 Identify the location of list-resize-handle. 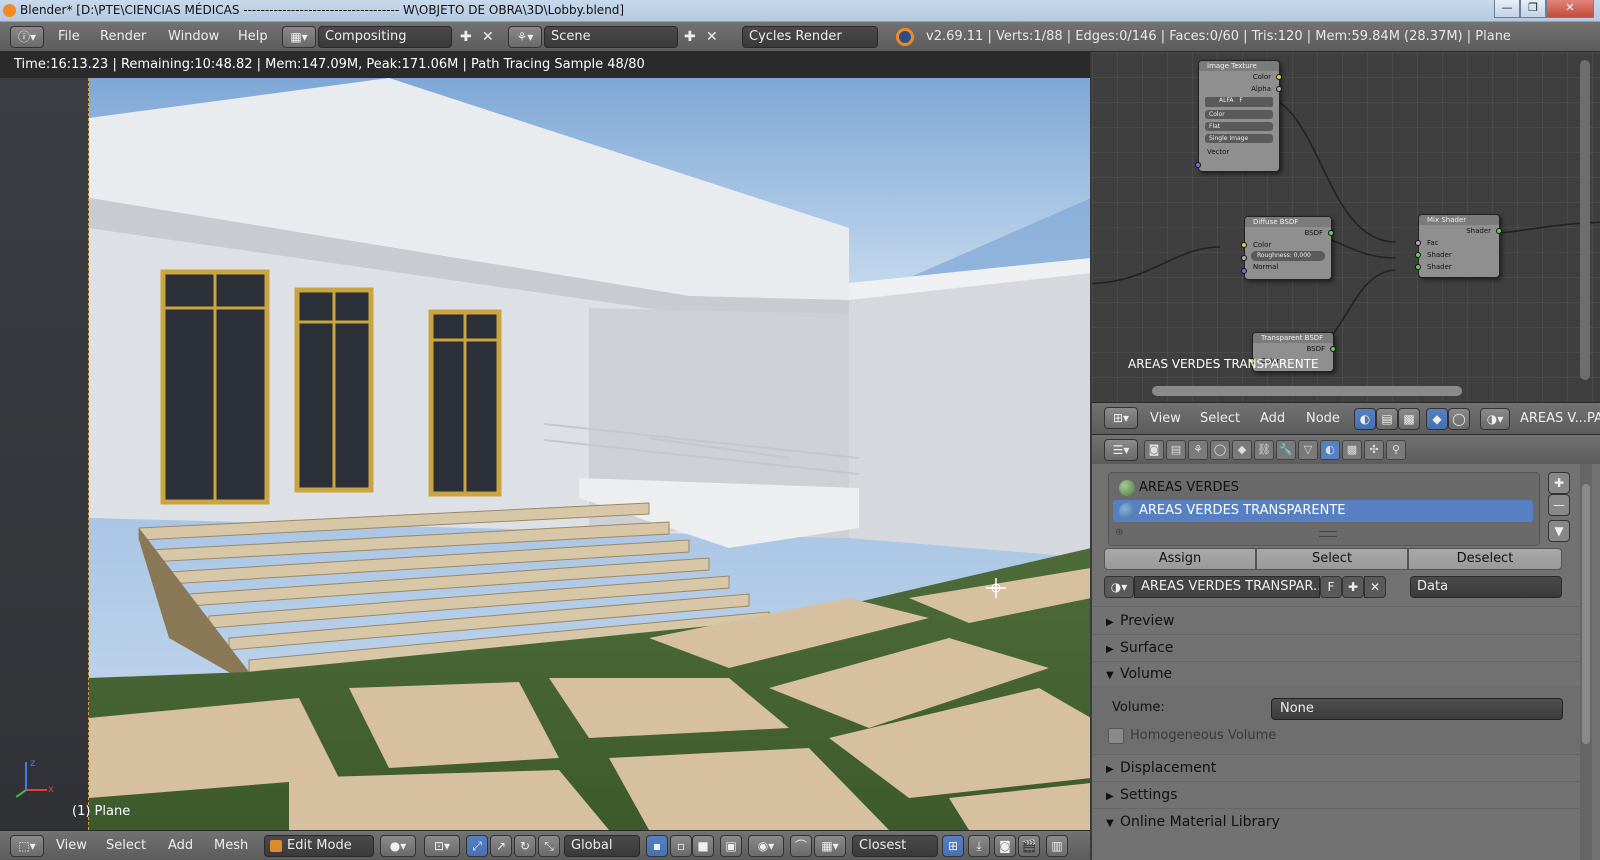
(1328, 534).